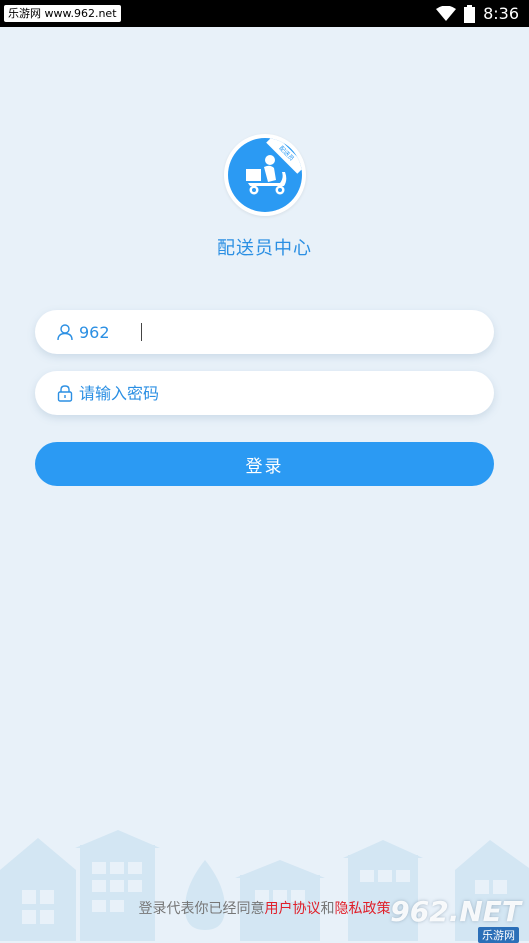 The width and height of the screenshot is (529, 943). Describe the element at coordinates (264, 464) in the screenshot. I see `login-button: 登录` at that location.